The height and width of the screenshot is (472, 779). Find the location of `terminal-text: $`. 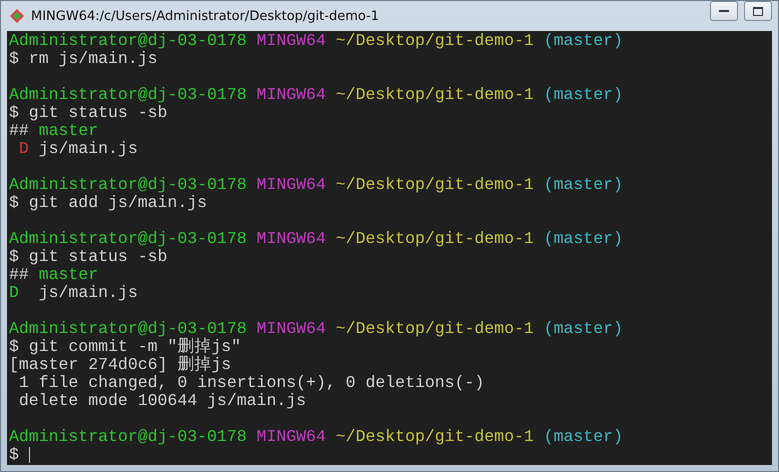

terminal-text: $ is located at coordinates (14, 455).